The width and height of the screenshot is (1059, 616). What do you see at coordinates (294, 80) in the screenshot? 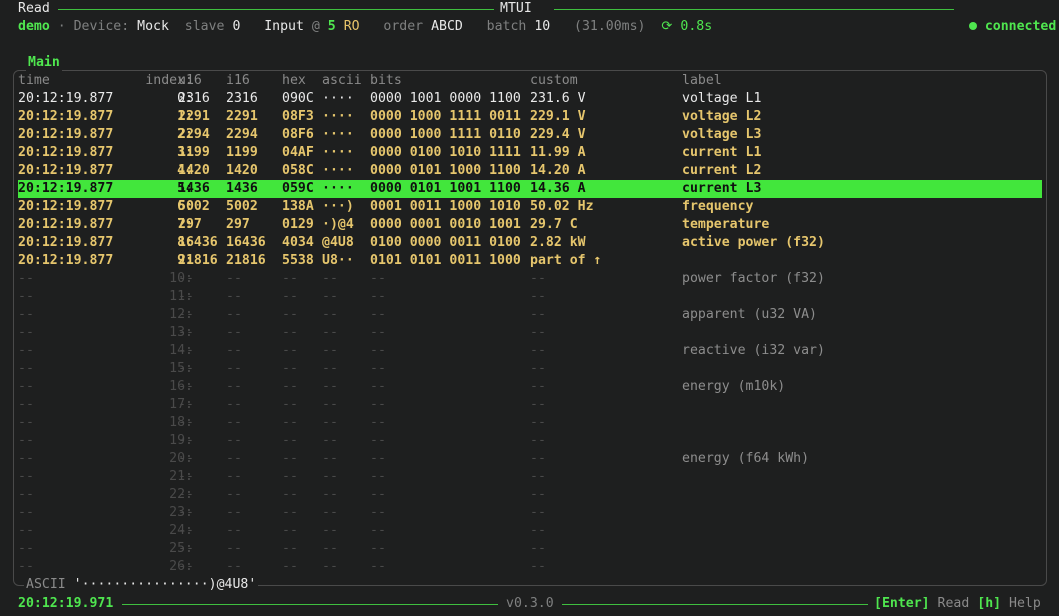
I see `col-hex: hex` at bounding box center [294, 80].